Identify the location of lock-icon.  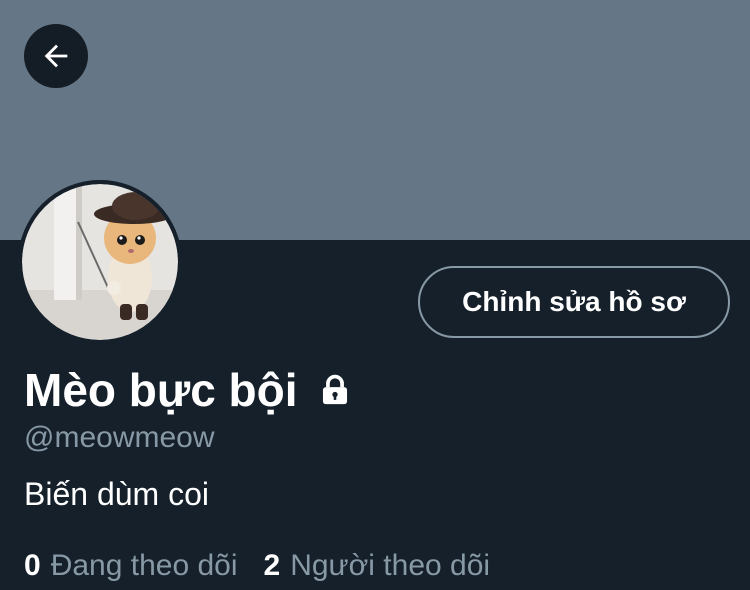
(335, 390).